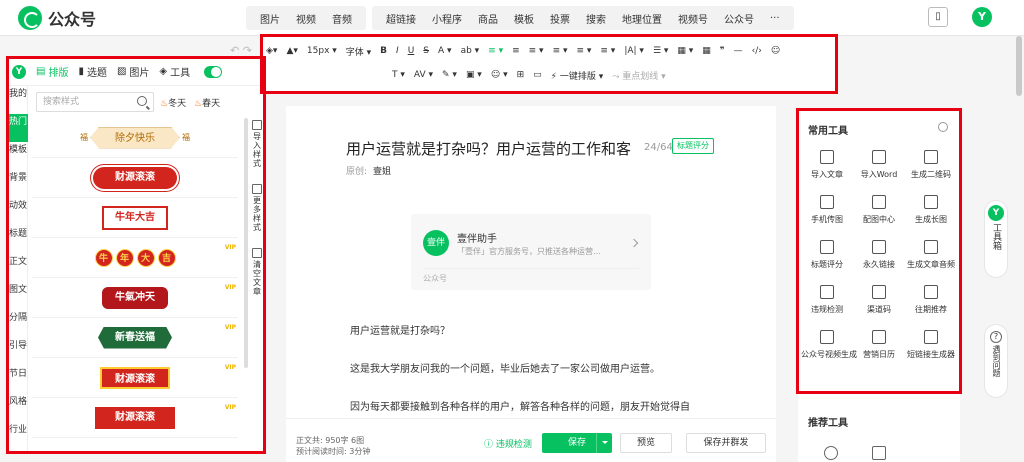  What do you see at coordinates (827, 168) in the screenshot?
I see `tool-import-article: 导入文章` at bounding box center [827, 168].